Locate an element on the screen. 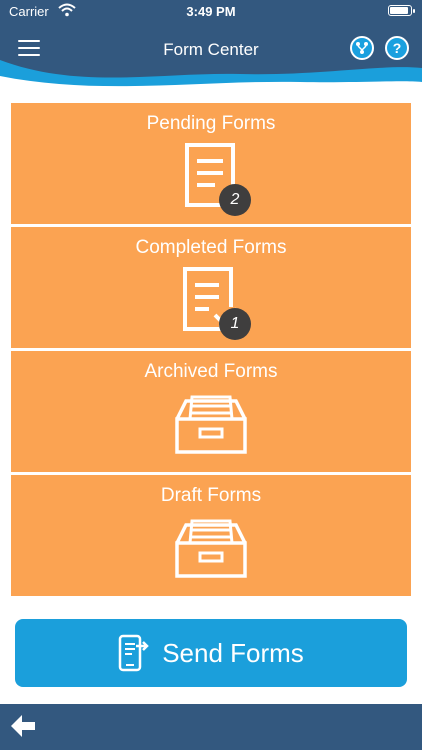  users-network-button is located at coordinates (362, 48).